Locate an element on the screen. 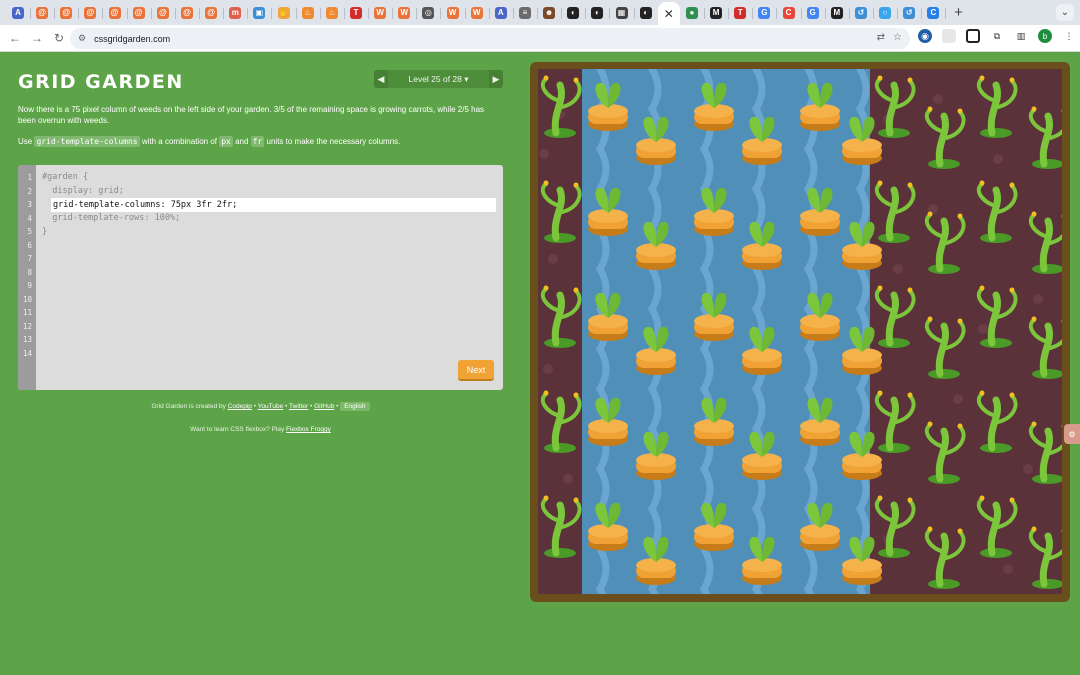 The width and height of the screenshot is (1080, 675). line-number: 4 is located at coordinates (29, 218).